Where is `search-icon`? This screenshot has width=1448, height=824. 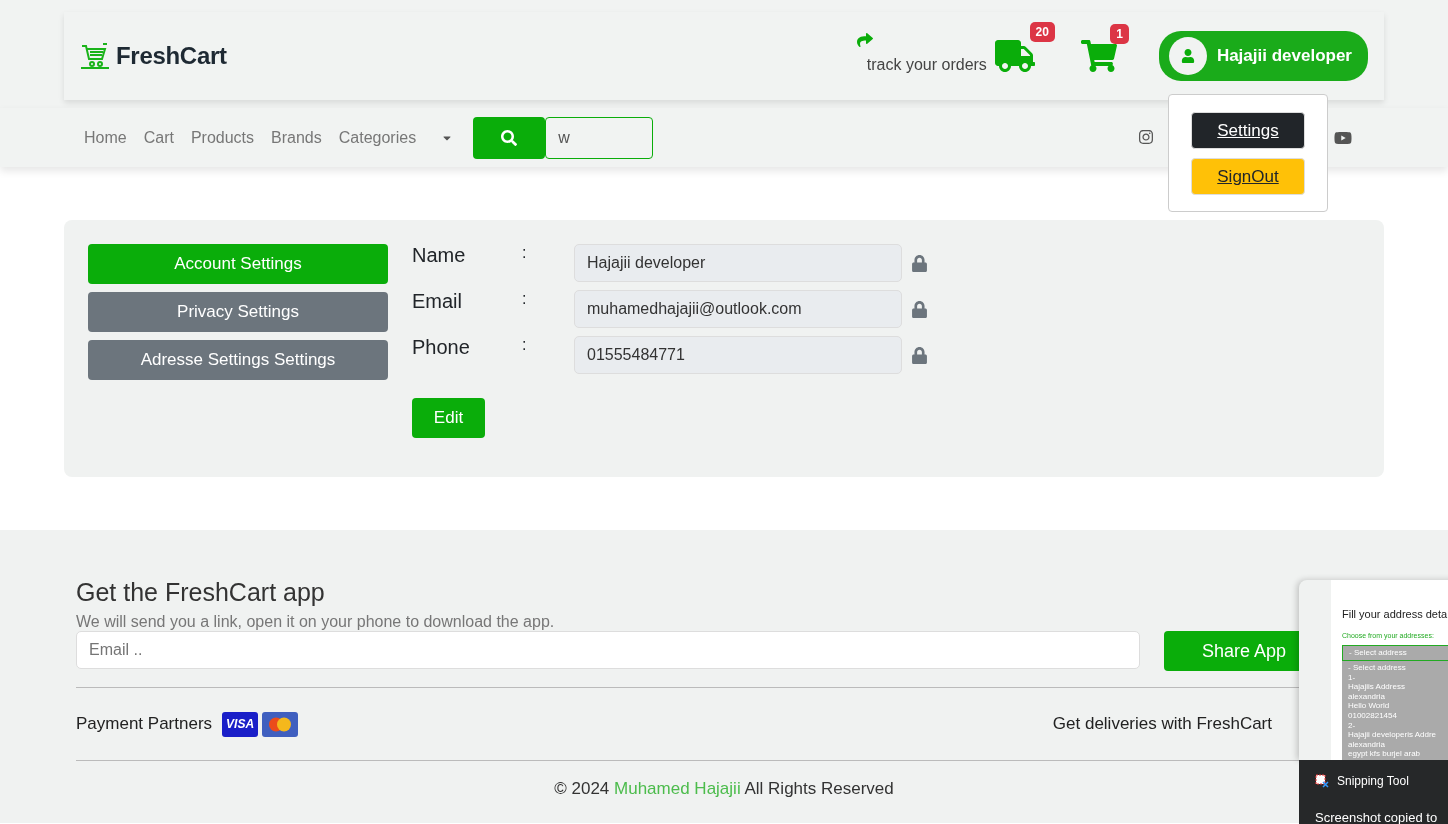 search-icon is located at coordinates (509, 137).